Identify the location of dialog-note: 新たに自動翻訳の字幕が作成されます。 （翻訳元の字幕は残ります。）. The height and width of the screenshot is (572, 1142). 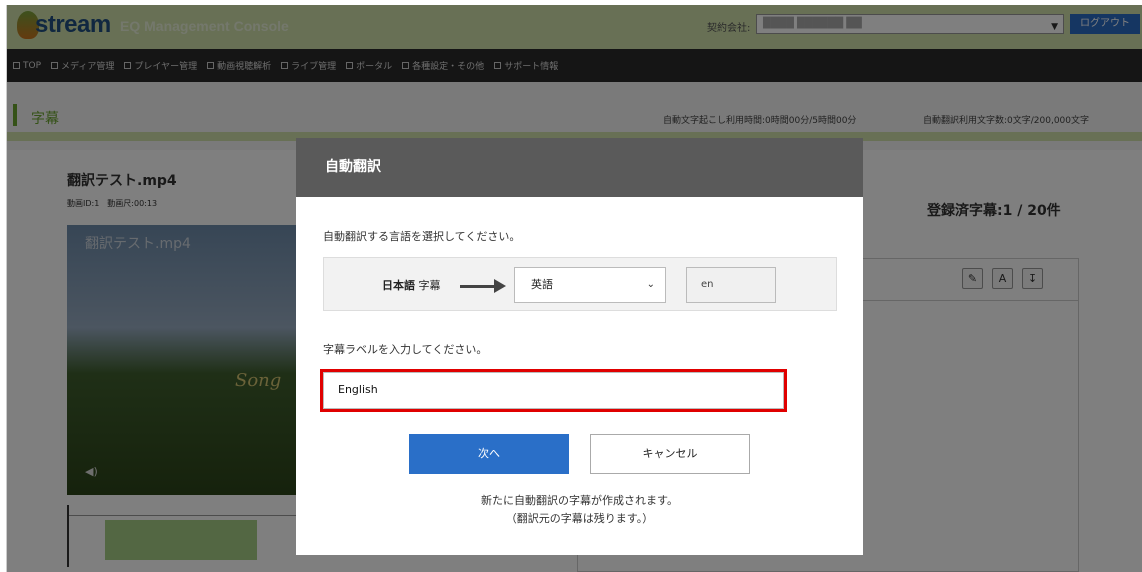
(579, 510).